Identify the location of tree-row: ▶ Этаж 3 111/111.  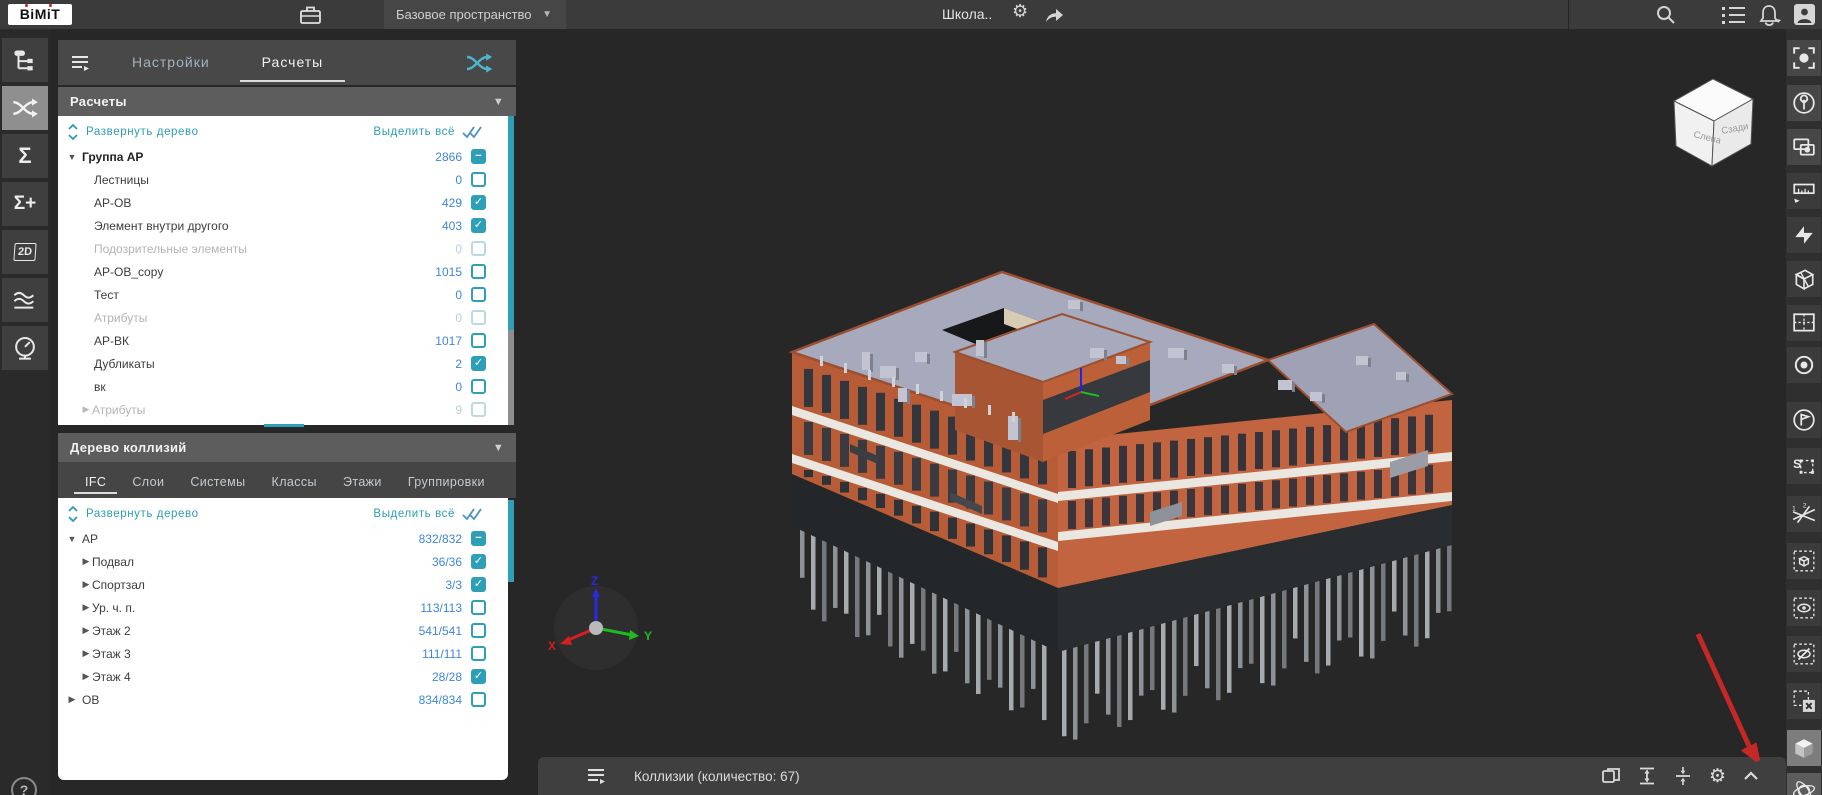
(283, 653).